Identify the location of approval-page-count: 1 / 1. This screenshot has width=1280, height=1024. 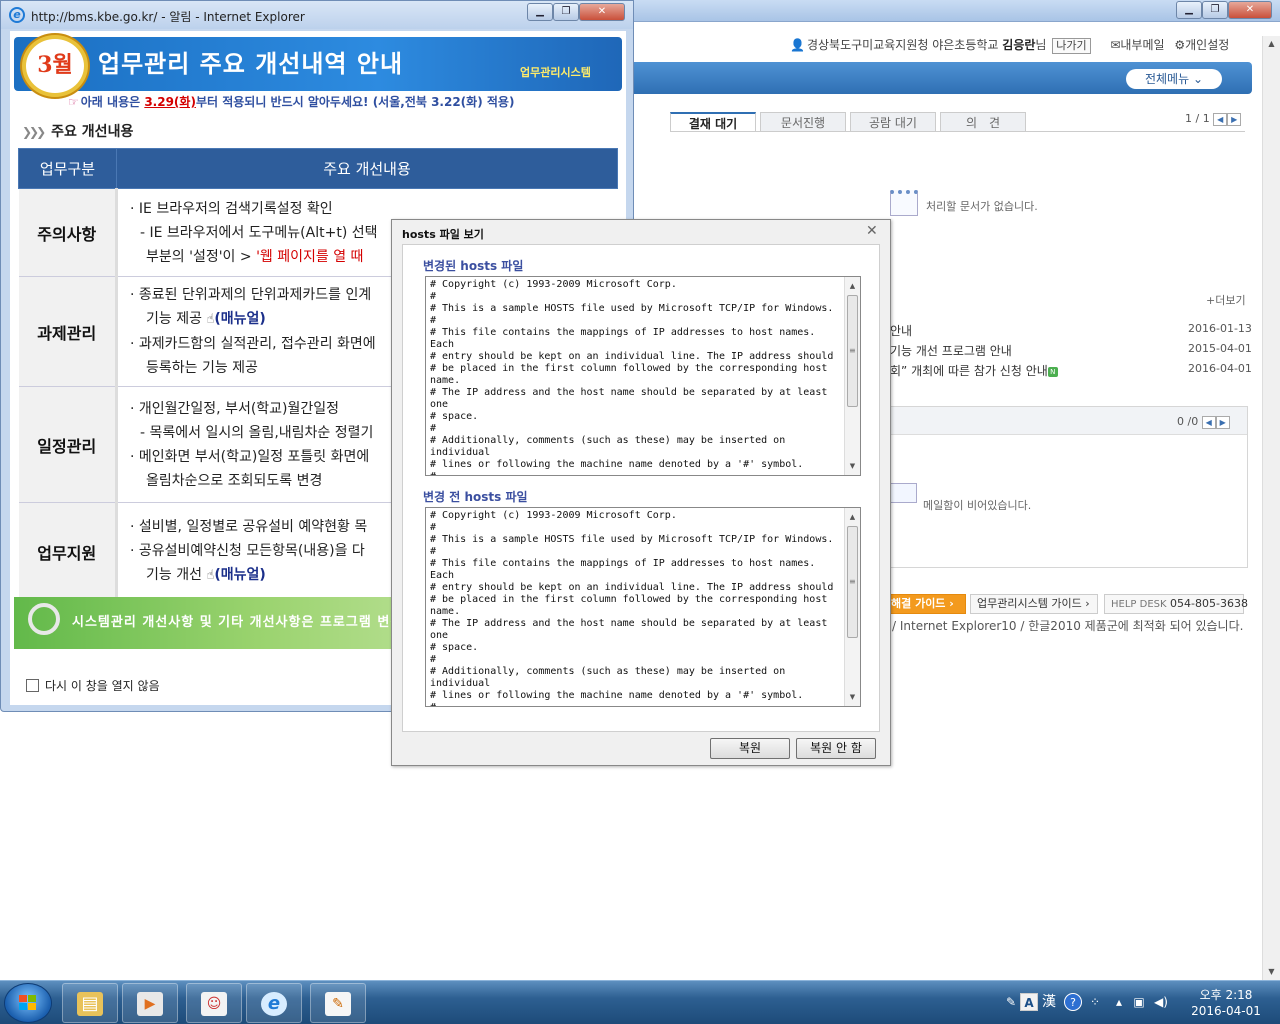
(1197, 118).